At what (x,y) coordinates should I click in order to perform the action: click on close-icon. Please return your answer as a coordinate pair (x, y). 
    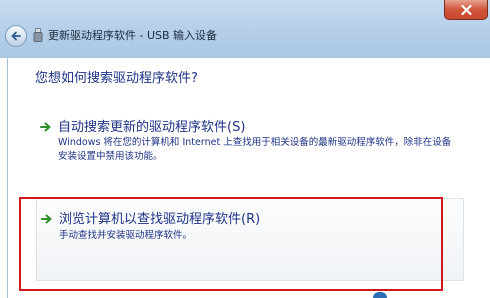
    Looking at the image, I should click on (466, 10).